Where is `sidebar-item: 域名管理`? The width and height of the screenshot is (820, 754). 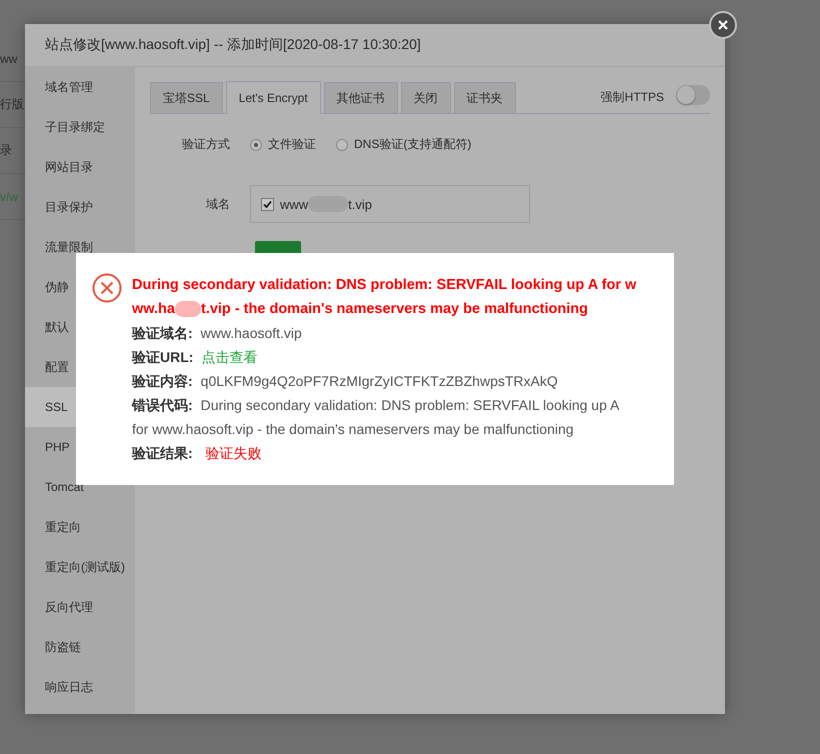
sidebar-item: 域名管理 is located at coordinates (80, 87).